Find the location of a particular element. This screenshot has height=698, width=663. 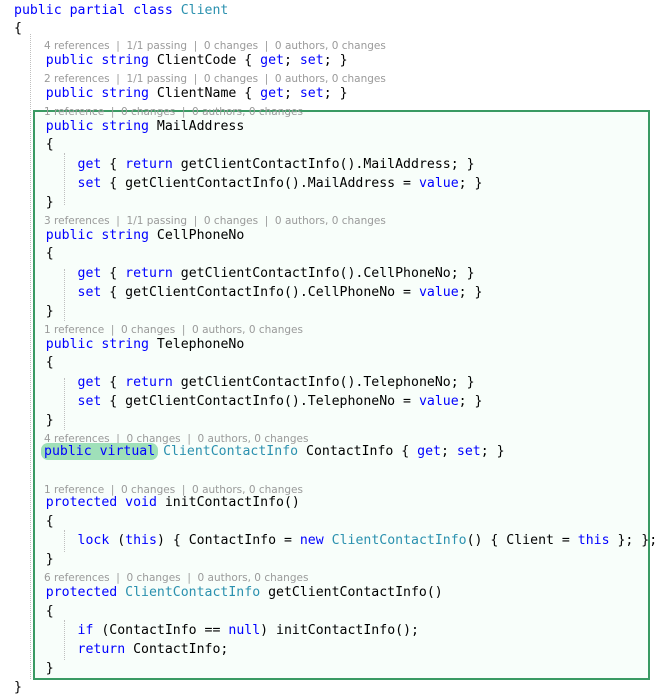

token-kw-public-string-5: public string is located at coordinates (85, 344).